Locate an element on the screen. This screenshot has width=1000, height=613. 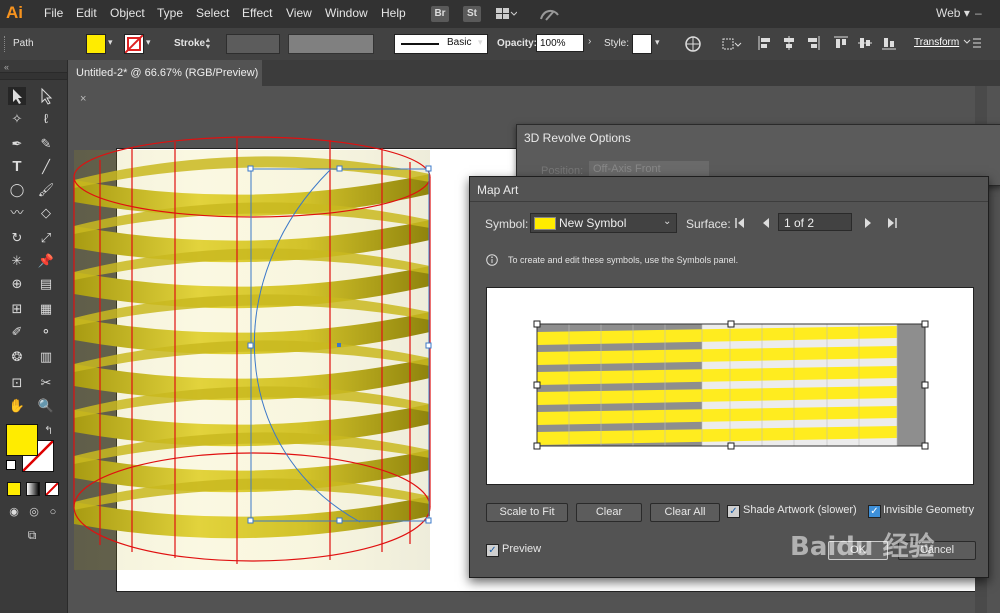
minimize-icon: – is located at coordinates (978, 13).